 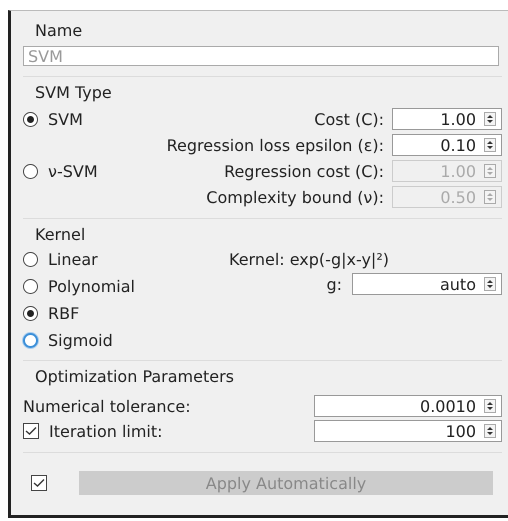 I want to click on group-title: Optimization Parameters, so click(x=135, y=376).